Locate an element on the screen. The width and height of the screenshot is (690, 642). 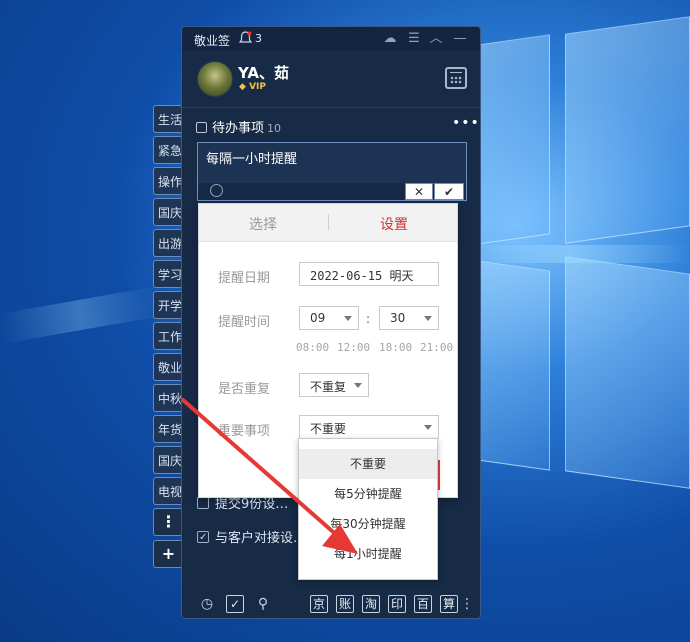
minute-value: 30 is located at coordinates (398, 318).